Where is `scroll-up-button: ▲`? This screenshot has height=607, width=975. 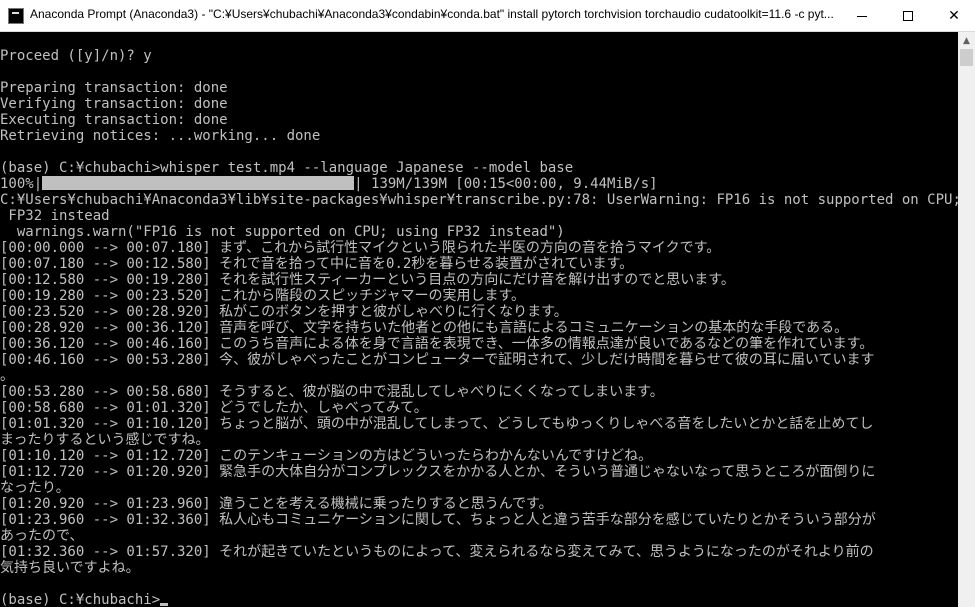 scroll-up-button: ▲ is located at coordinates (966, 40).